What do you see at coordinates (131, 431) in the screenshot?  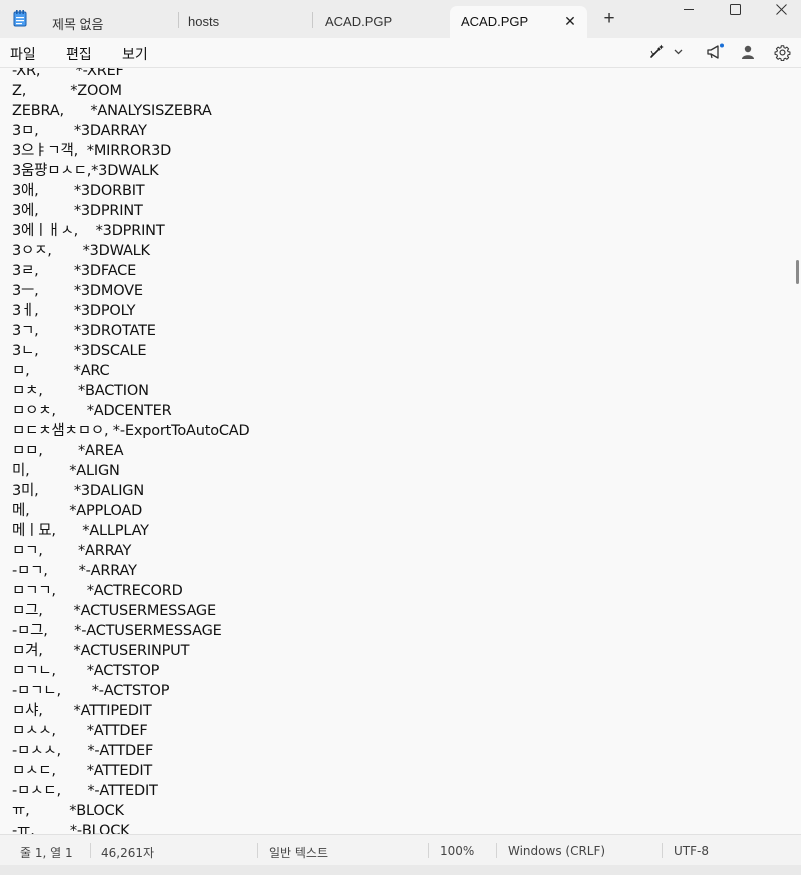 I see `text-line: ㅁㄷㅊ샘ㅊㅁㅇ, *-ExportToAutoCAD` at bounding box center [131, 431].